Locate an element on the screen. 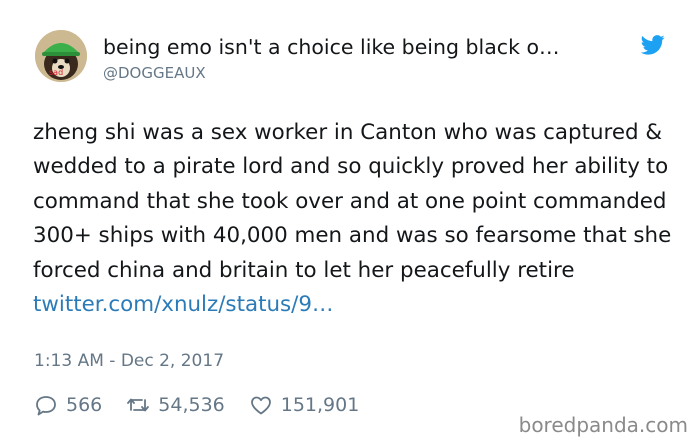 The height and width of the screenshot is (446, 700). reply-button: 566 is located at coordinates (68, 405).